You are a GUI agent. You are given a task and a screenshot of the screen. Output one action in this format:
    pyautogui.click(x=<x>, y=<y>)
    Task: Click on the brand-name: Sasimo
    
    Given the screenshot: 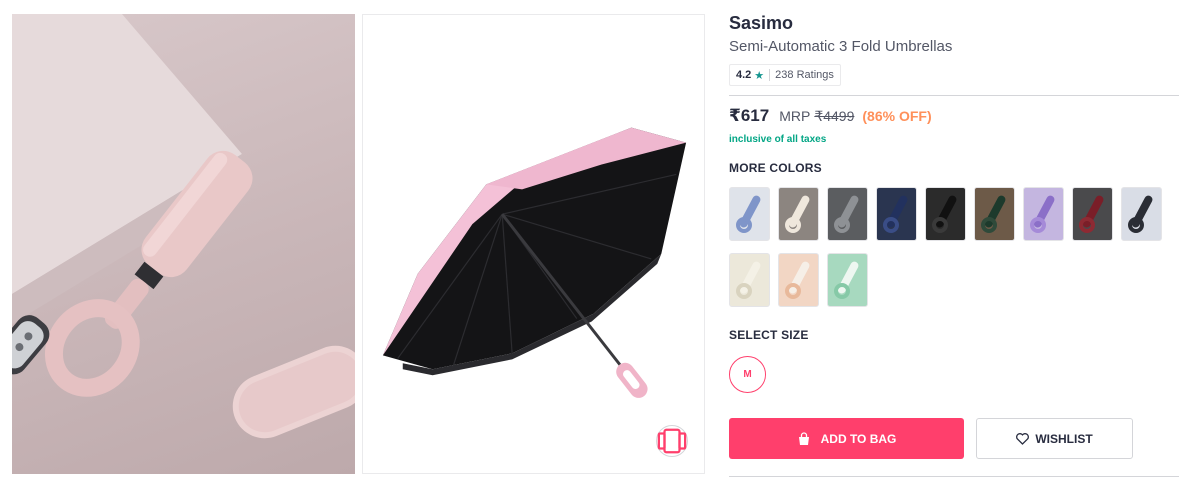 What is the action you would take?
    pyautogui.click(x=761, y=23)
    